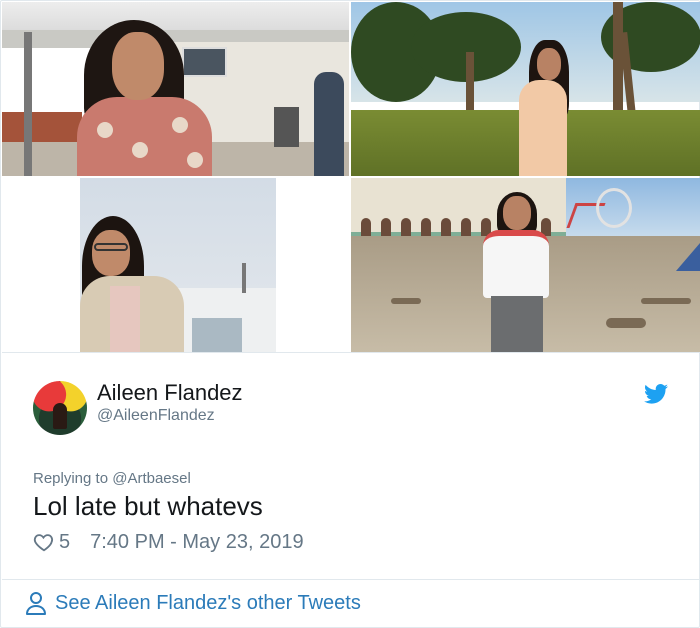 This screenshot has width=700, height=628. I want to click on twitter-bird-icon, so click(656, 394).